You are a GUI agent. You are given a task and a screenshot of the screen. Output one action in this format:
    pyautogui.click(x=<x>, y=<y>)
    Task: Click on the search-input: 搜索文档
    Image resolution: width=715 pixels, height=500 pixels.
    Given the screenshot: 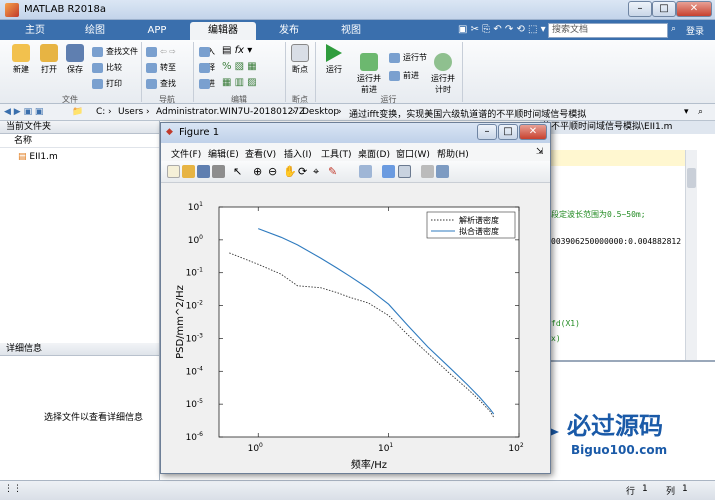 What is the action you would take?
    pyautogui.click(x=608, y=30)
    